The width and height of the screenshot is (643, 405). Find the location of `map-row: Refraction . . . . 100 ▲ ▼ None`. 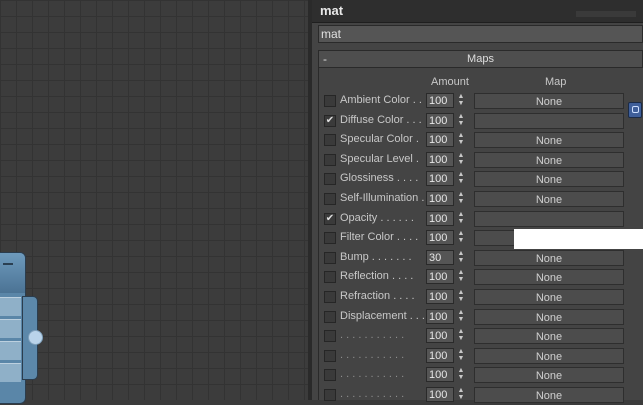

map-row: Refraction . . . . 100 ▲ ▼ None is located at coordinates (477, 297).